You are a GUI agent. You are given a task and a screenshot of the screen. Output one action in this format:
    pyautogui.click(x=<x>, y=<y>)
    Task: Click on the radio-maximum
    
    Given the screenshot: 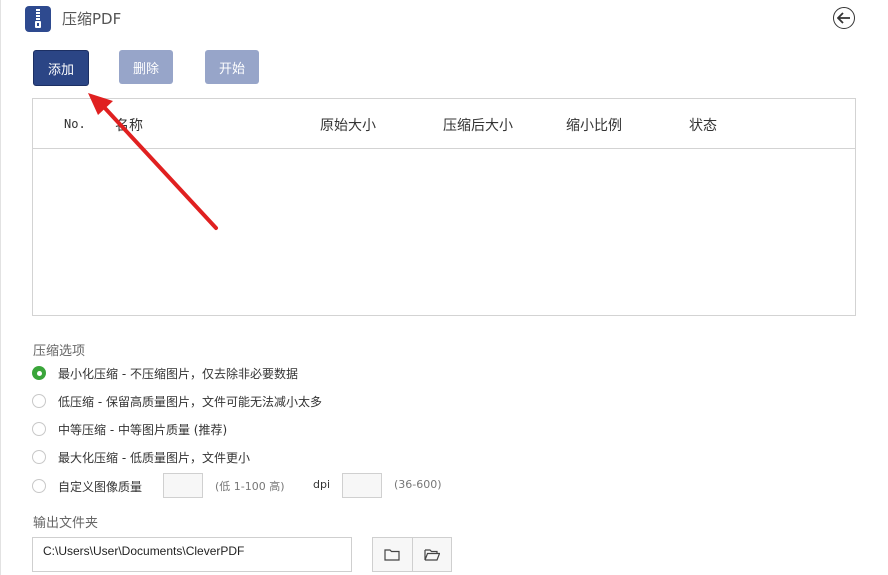 What is the action you would take?
    pyautogui.click(x=39, y=457)
    